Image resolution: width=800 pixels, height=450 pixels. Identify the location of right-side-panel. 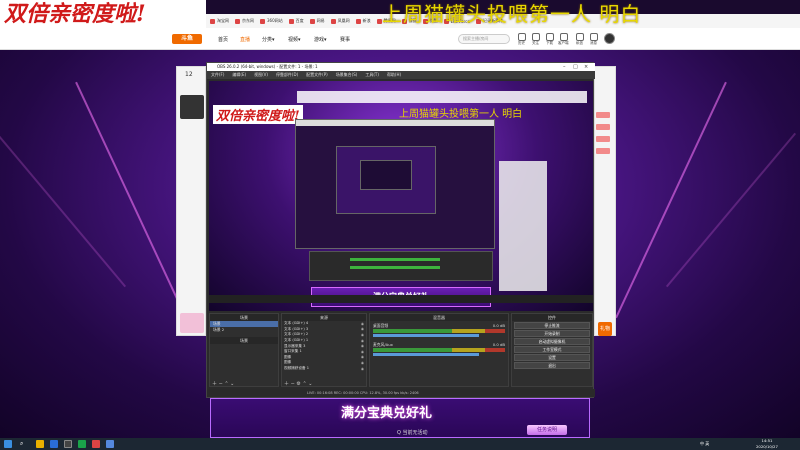
(605, 201).